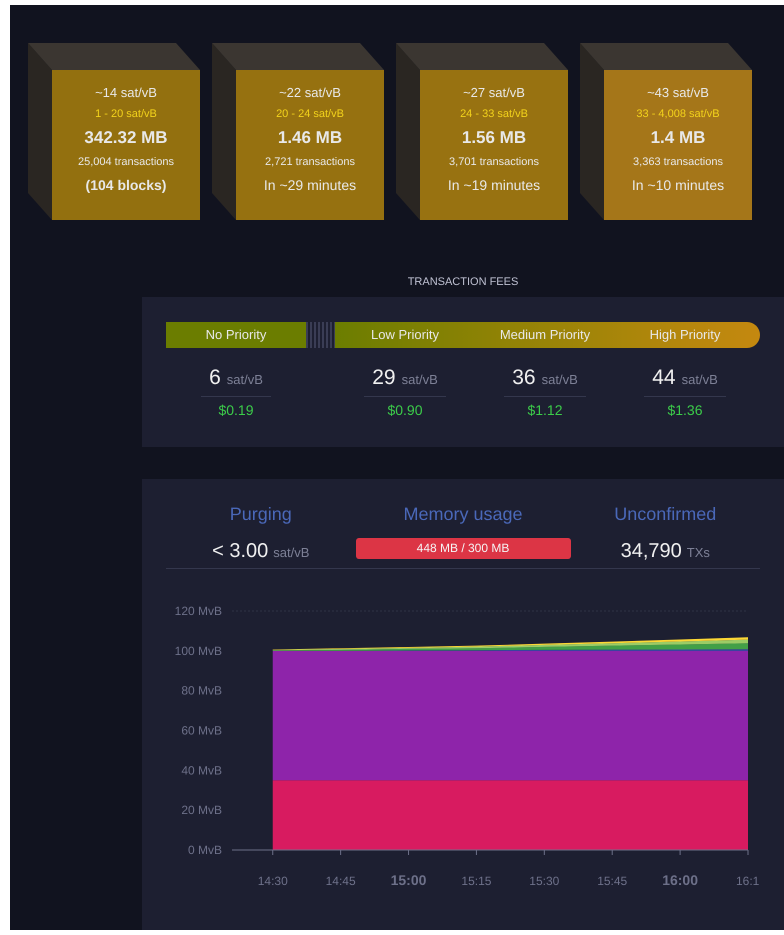  I want to click on stat-value: 34,790, so click(651, 551).